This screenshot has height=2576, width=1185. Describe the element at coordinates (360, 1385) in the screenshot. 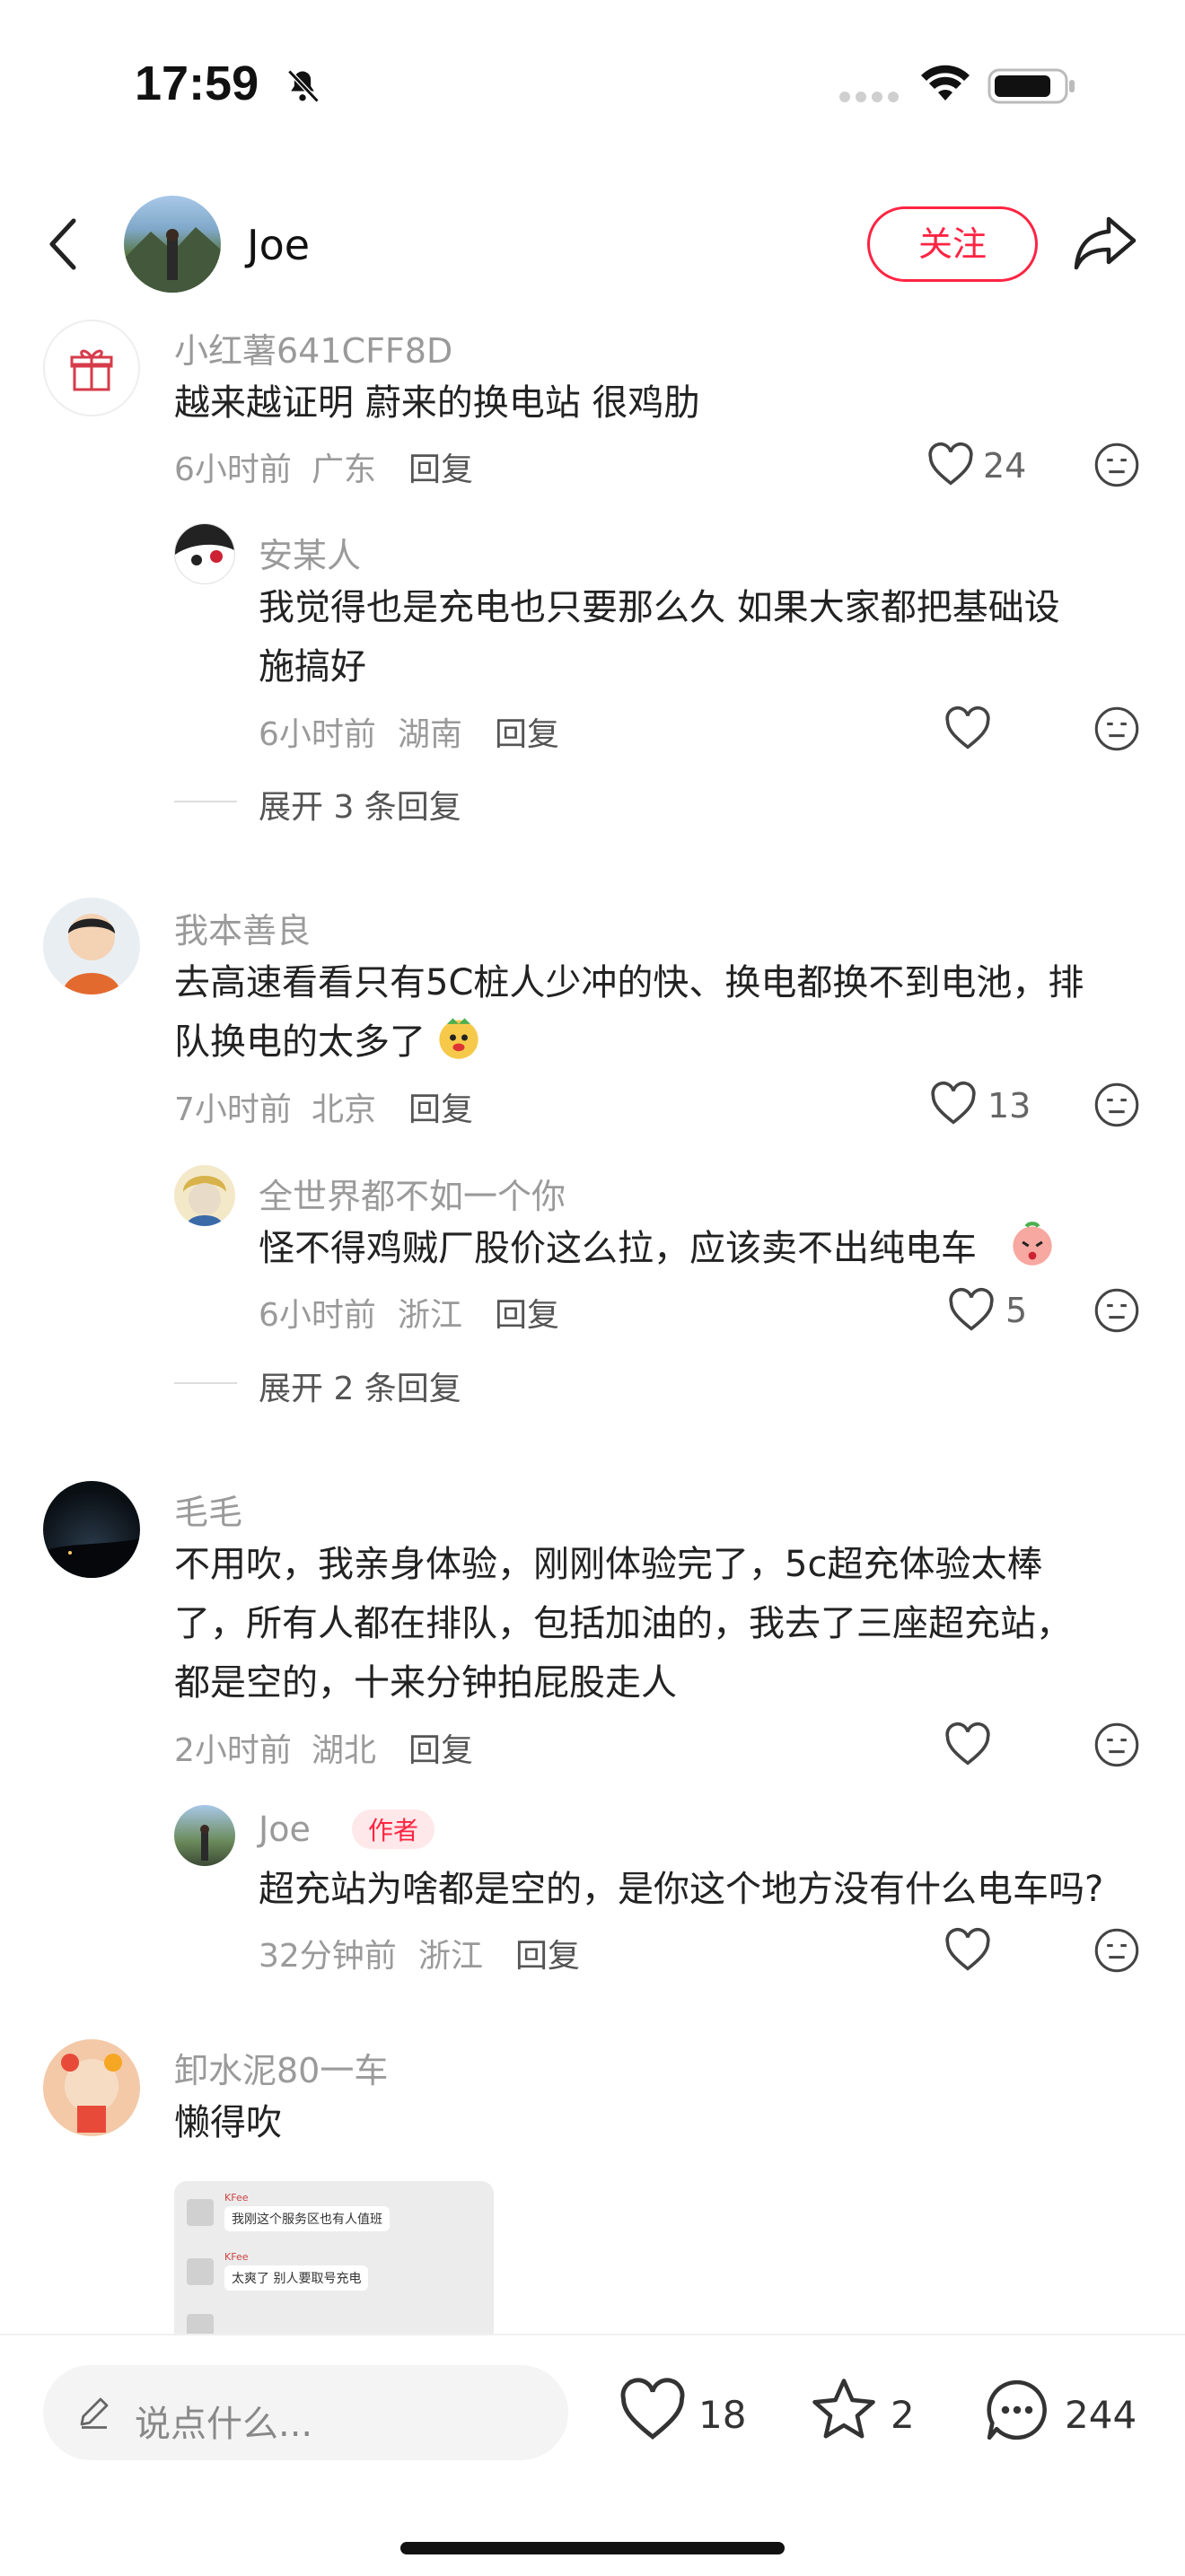

I see `expand-replies-button: 展开 2 条回复` at that location.